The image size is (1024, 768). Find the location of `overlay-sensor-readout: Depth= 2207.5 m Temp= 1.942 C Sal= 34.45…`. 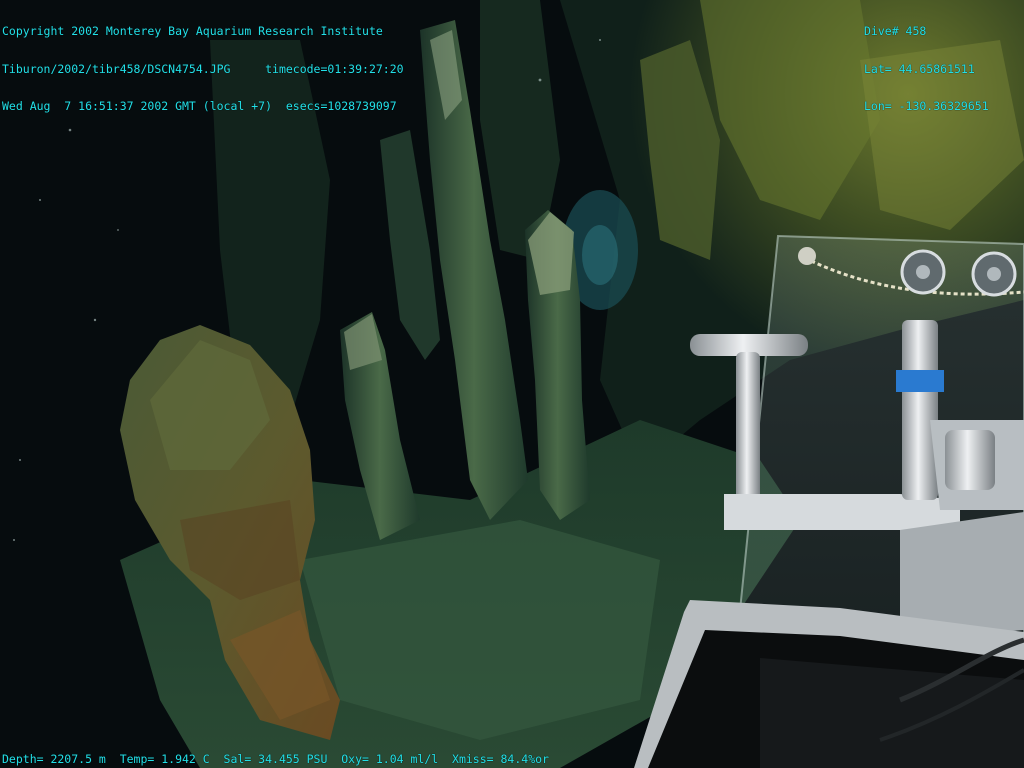

overlay-sensor-readout: Depth= 2207.5 m Temp= 1.942 C Sal= 34.45… is located at coordinates (275, 759).